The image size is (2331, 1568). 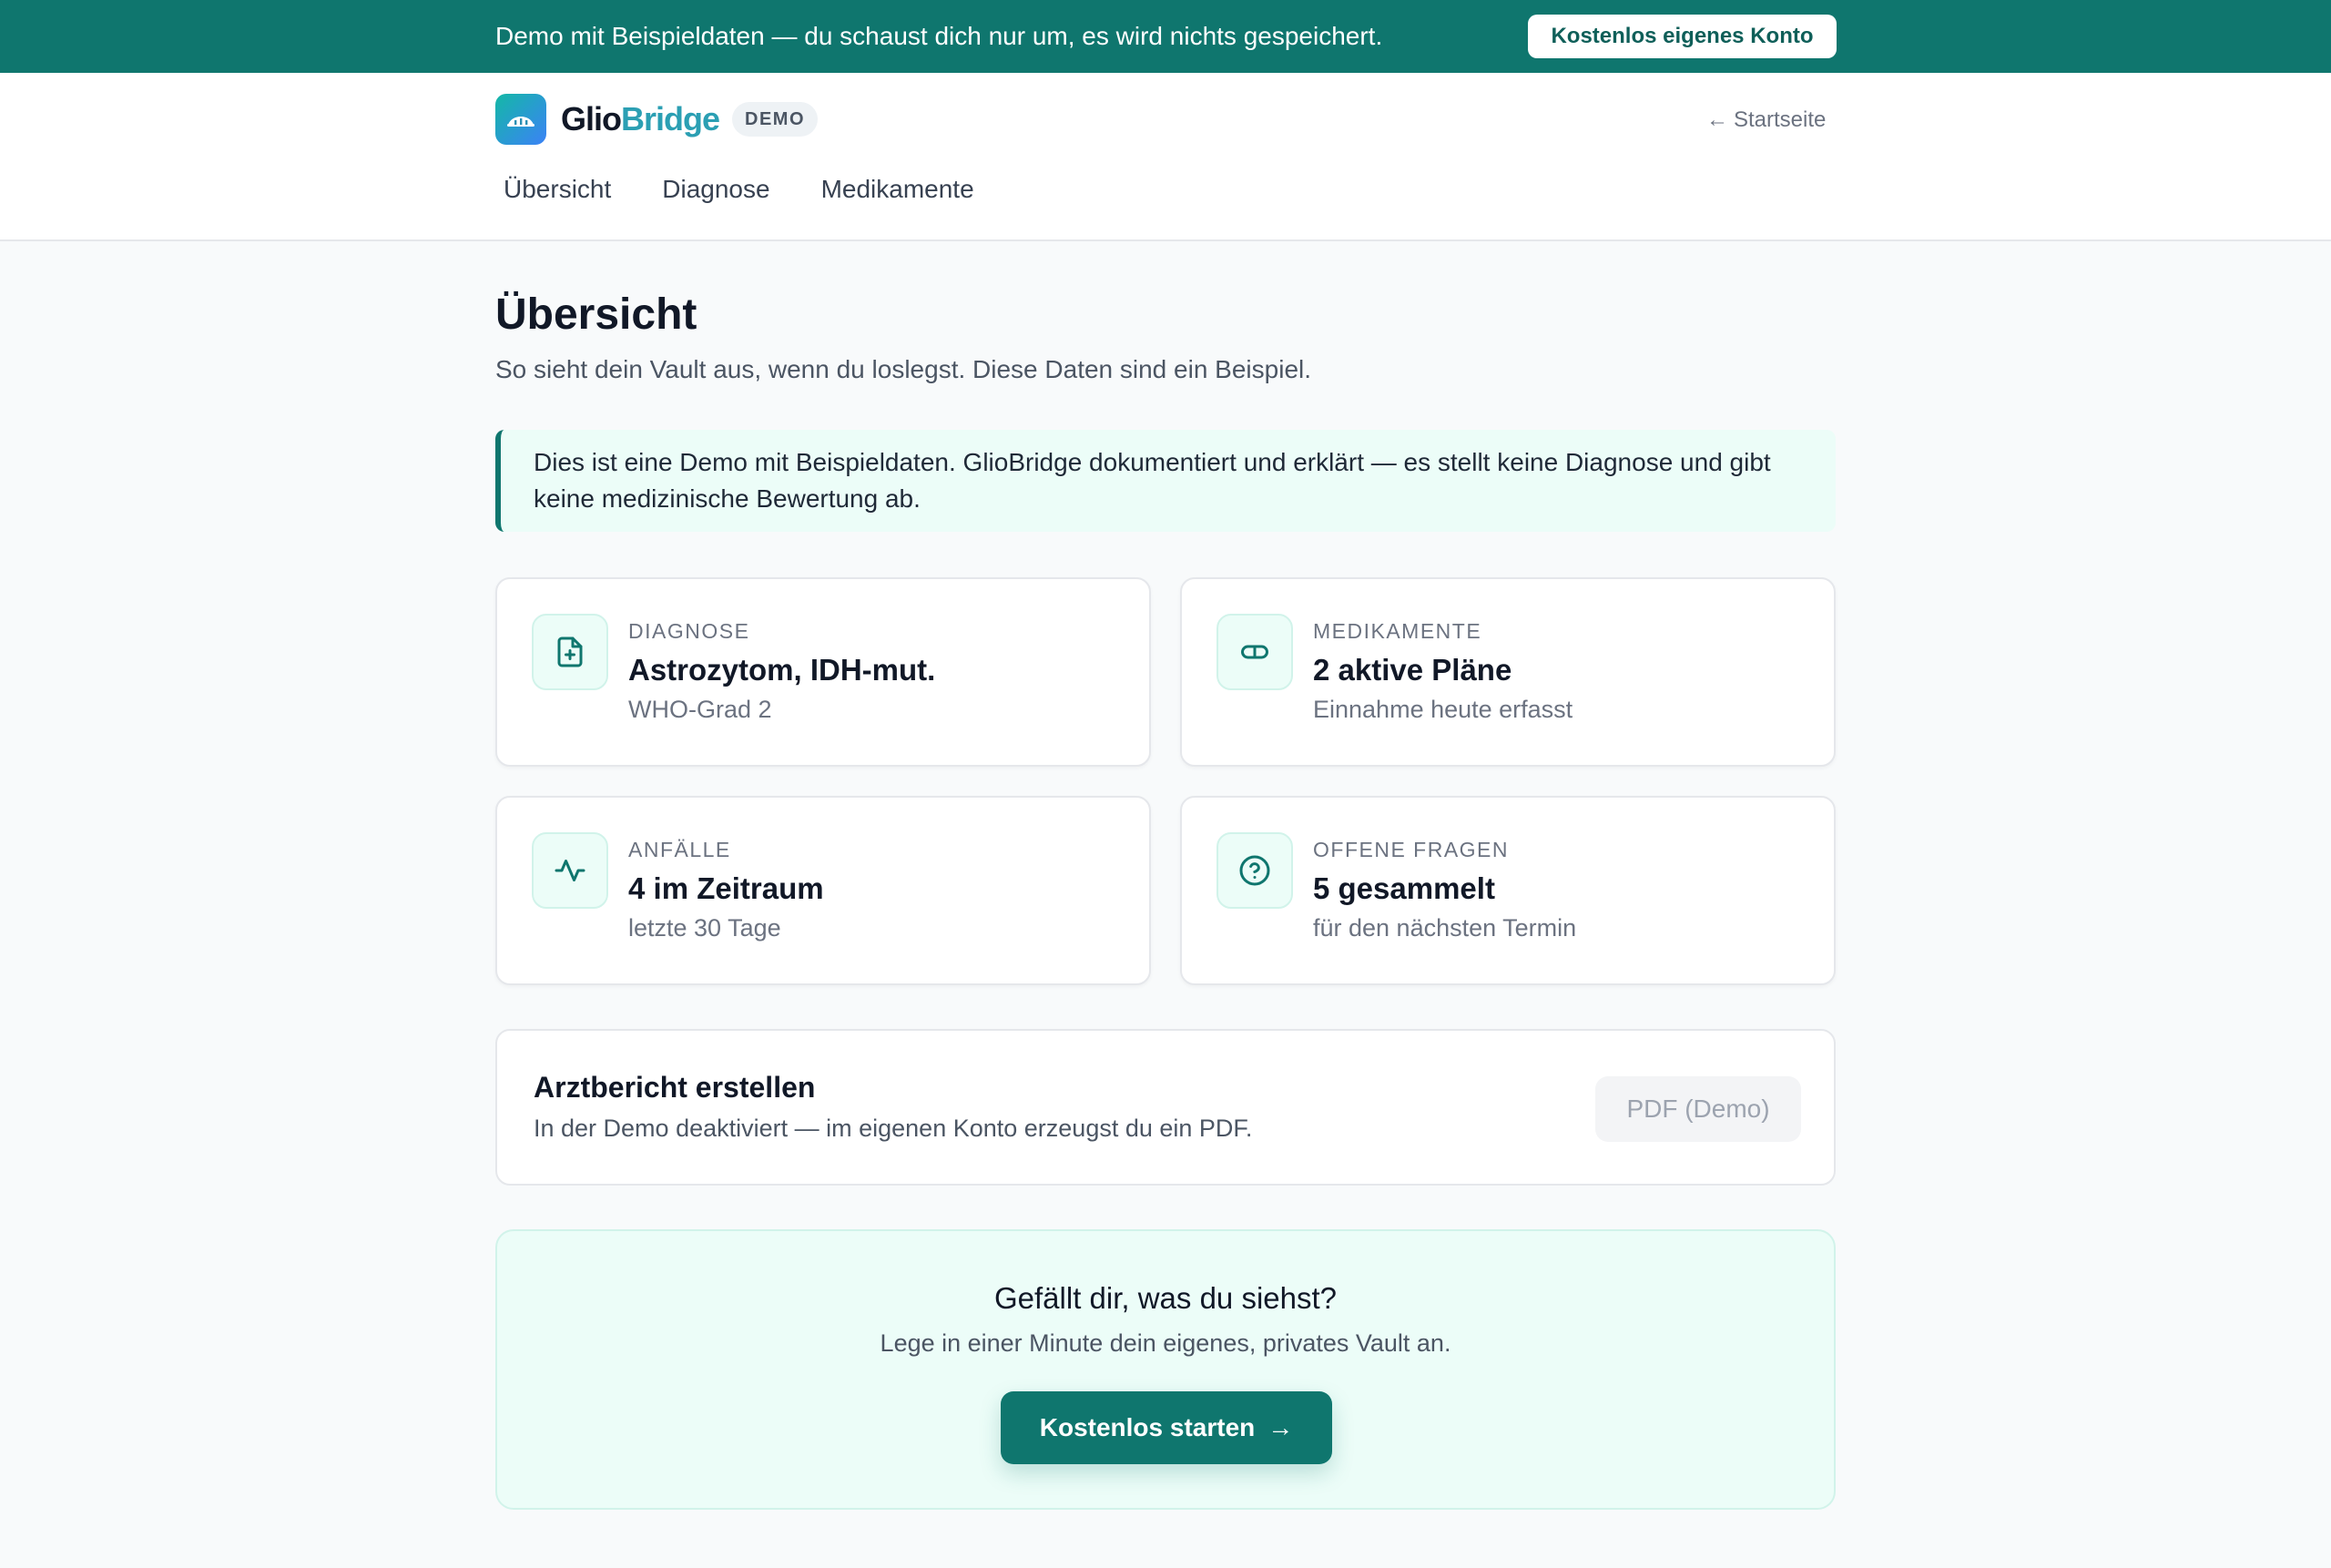 What do you see at coordinates (775, 120) in the screenshot?
I see `demo-badge: DEMO` at bounding box center [775, 120].